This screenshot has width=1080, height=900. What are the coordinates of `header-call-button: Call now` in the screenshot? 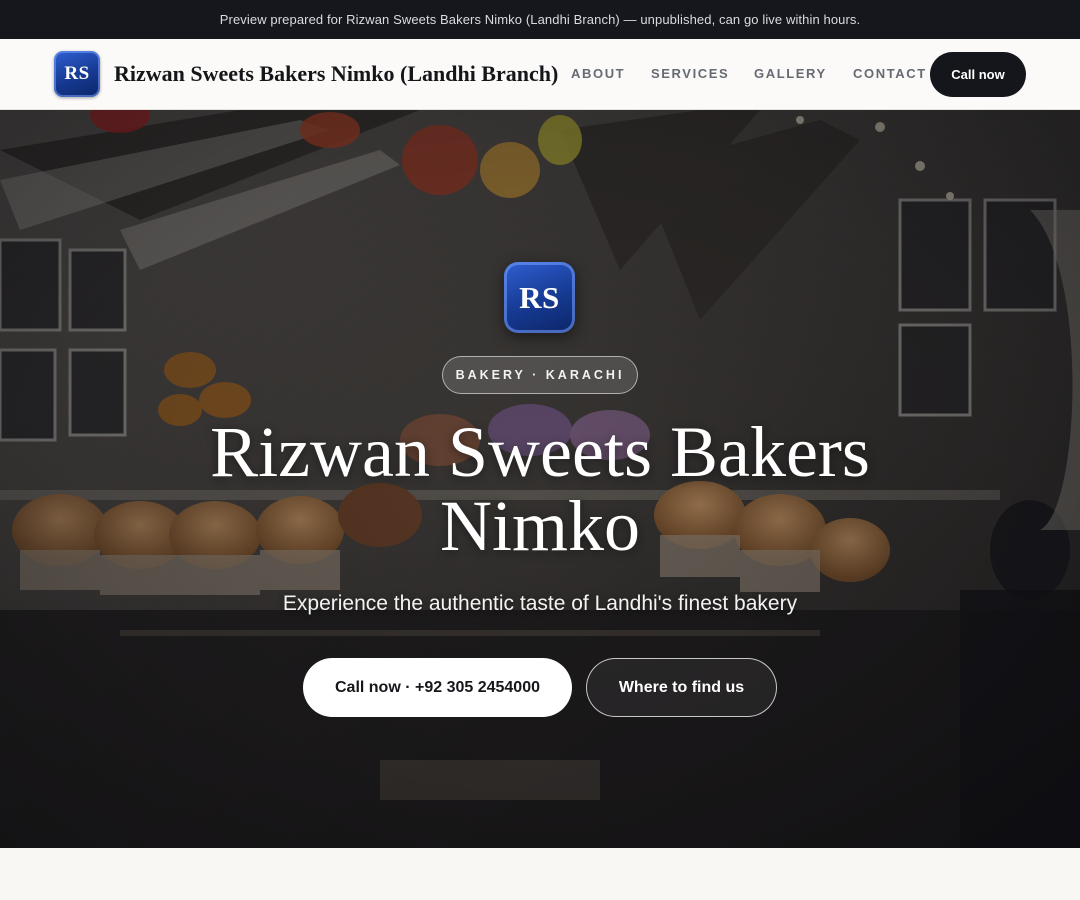 It's located at (978, 74).